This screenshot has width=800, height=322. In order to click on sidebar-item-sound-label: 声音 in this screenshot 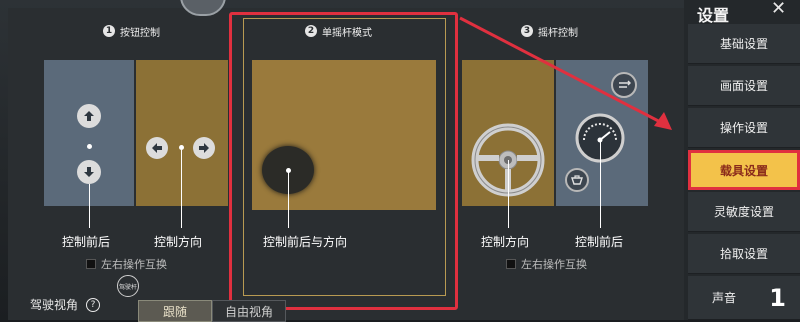, I will do `click(724, 298)`.